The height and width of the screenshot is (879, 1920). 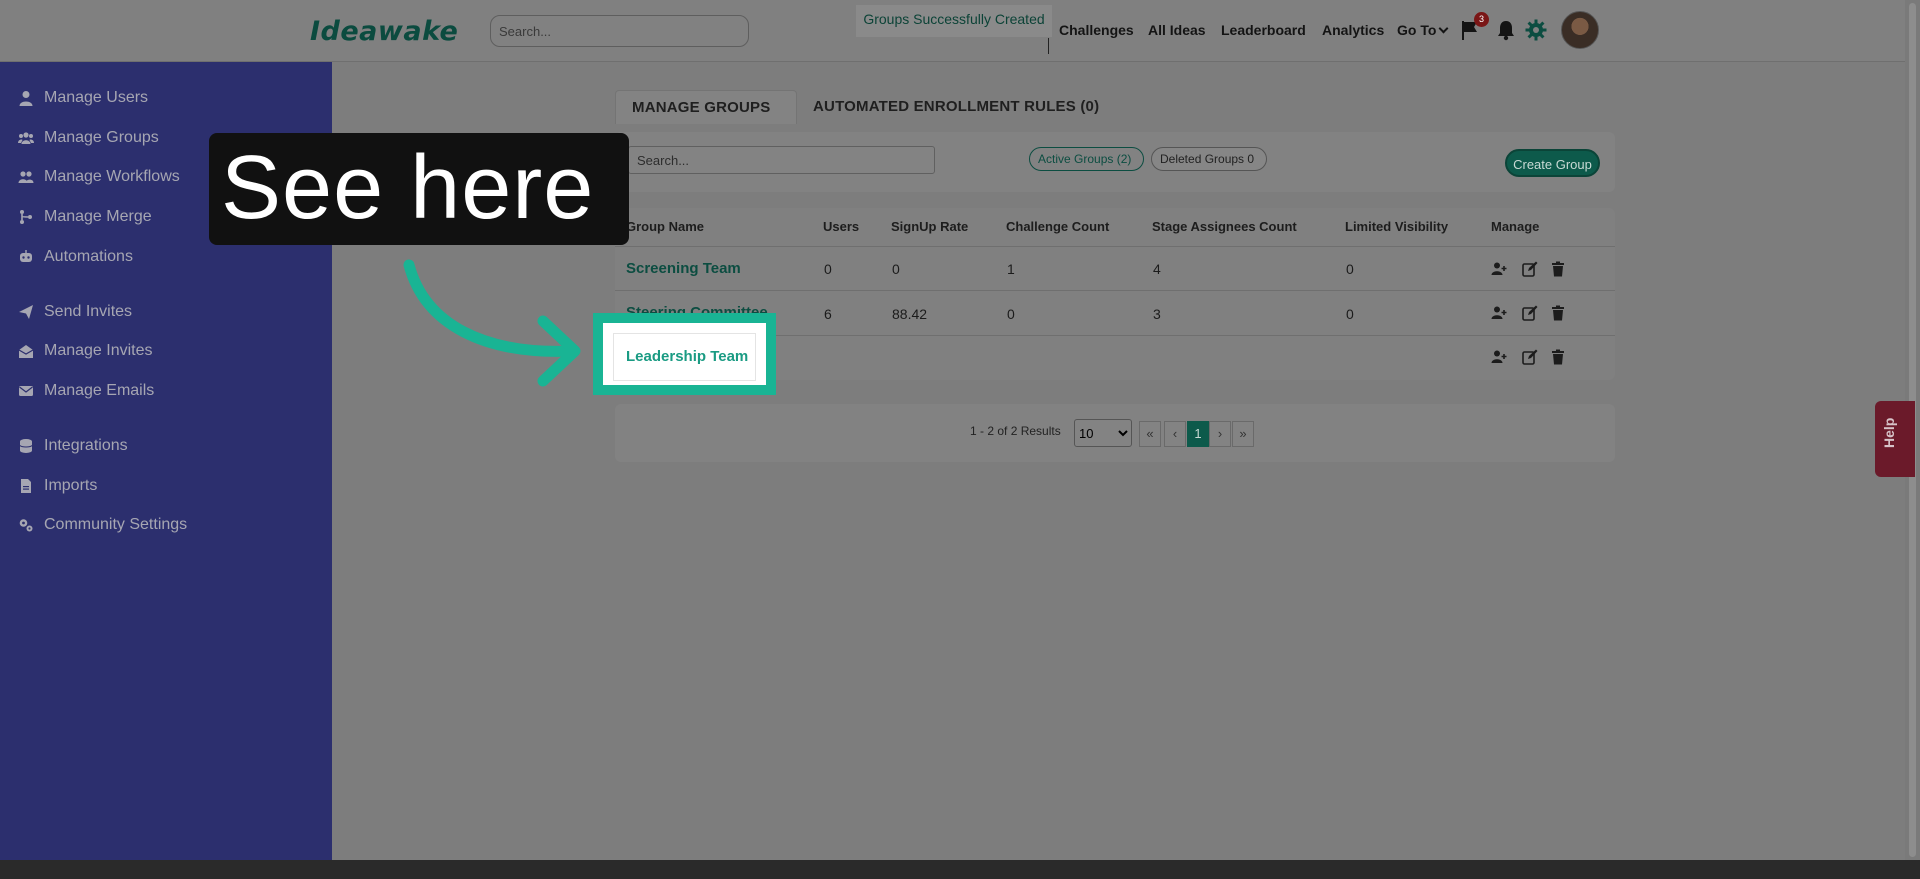 What do you see at coordinates (26, 217) in the screenshot?
I see `merge-icon` at bounding box center [26, 217].